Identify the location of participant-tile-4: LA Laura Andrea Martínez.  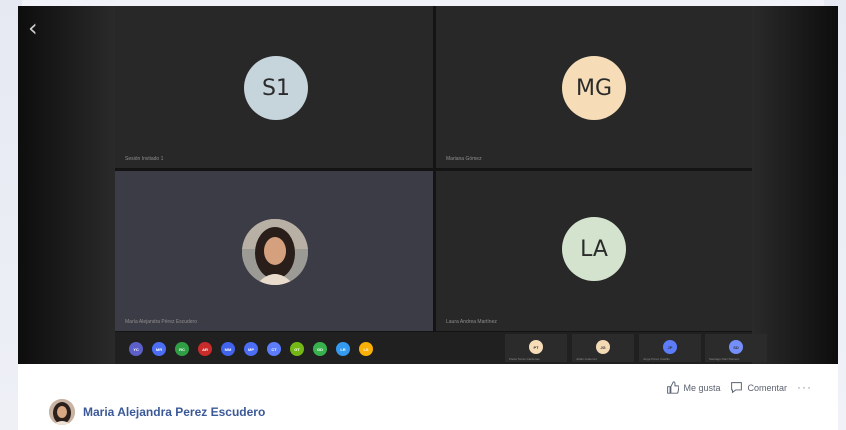
(594, 251).